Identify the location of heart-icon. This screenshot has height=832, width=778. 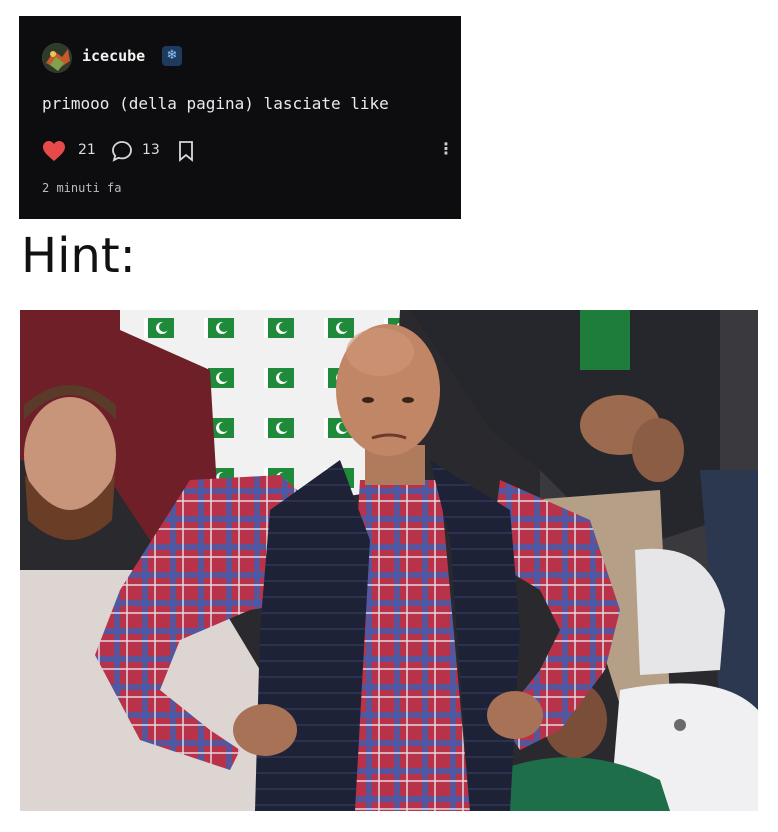
(54, 153).